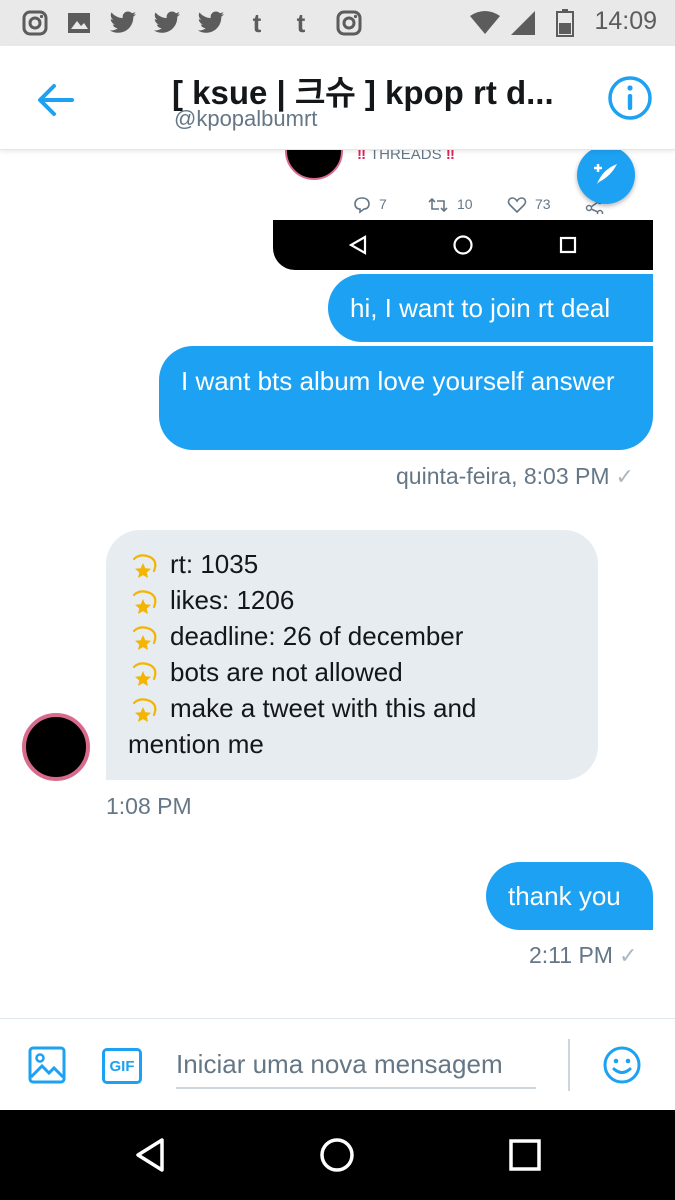 The height and width of the screenshot is (1200, 675). What do you see at coordinates (480, 308) in the screenshot?
I see `message-text: hi, I want to join rt deal` at bounding box center [480, 308].